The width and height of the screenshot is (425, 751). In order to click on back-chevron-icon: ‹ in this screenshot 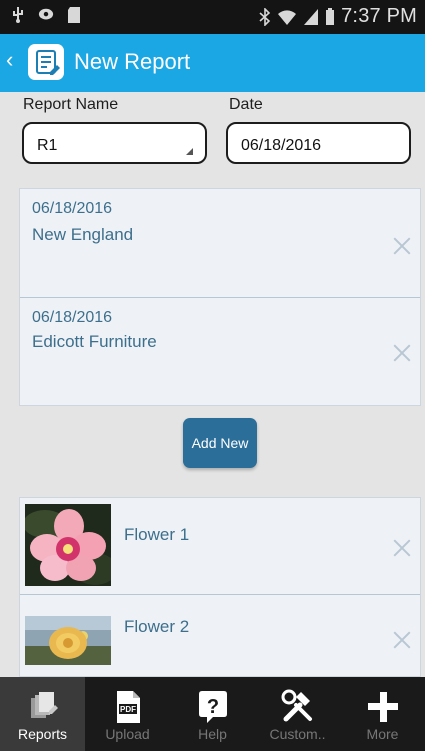, I will do `click(9, 60)`.